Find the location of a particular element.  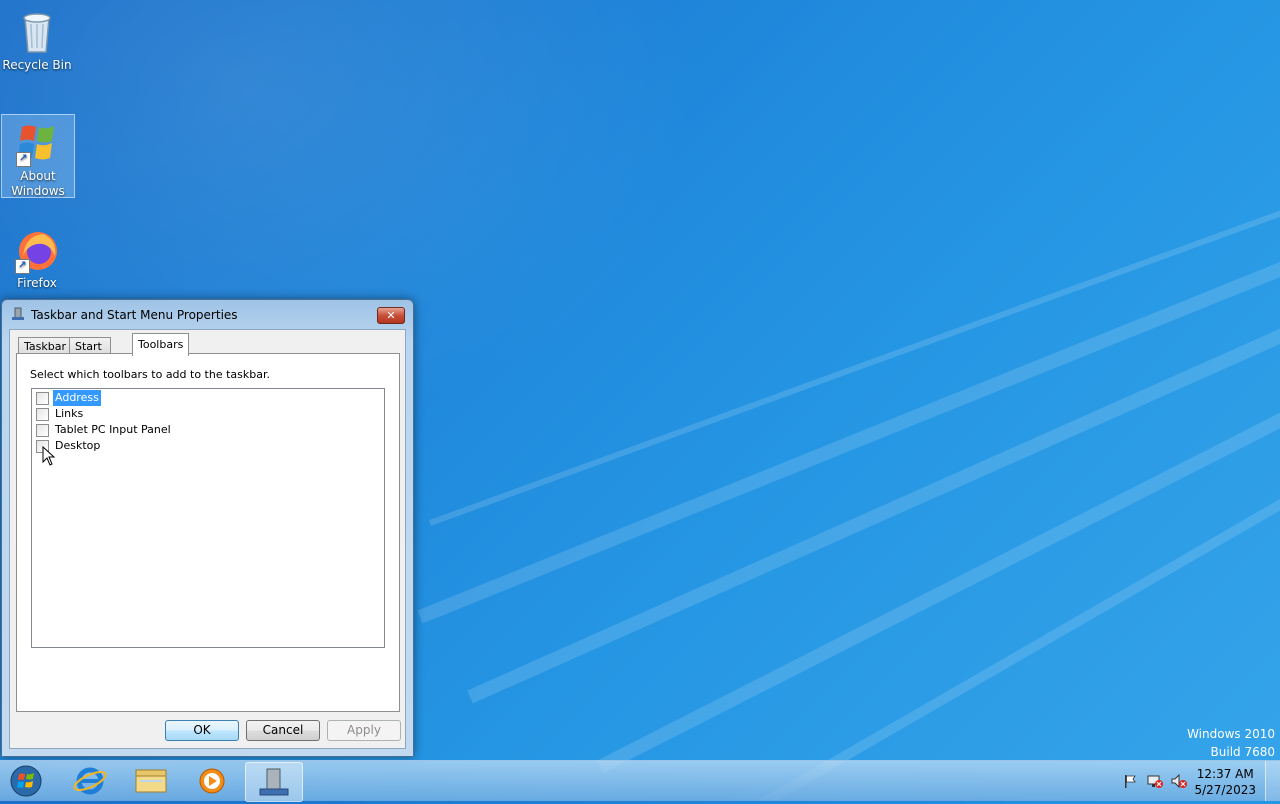

media-player-icon is located at coordinates (212, 781).